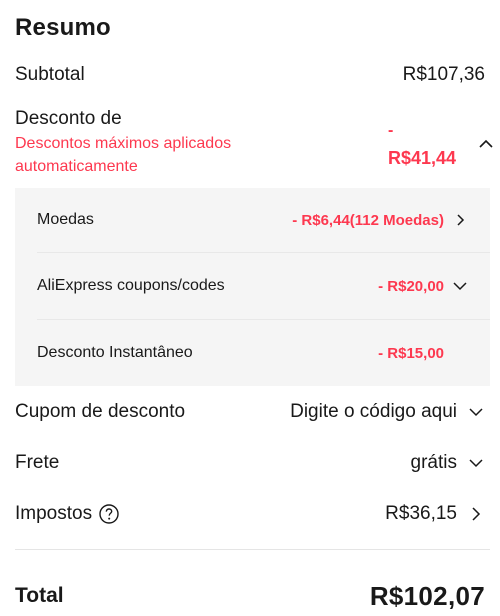 The height and width of the screenshot is (616, 500). Describe the element at coordinates (68, 118) in the screenshot. I see `discount-label: Desconto de` at that location.